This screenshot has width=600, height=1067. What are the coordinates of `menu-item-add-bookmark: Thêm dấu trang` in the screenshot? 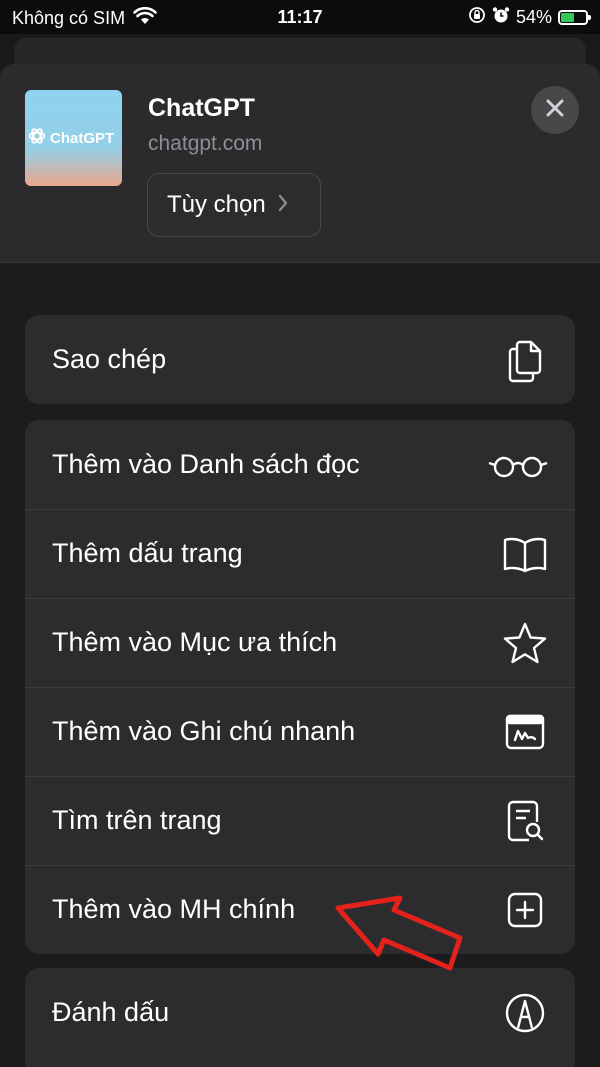 It's located at (300, 553).